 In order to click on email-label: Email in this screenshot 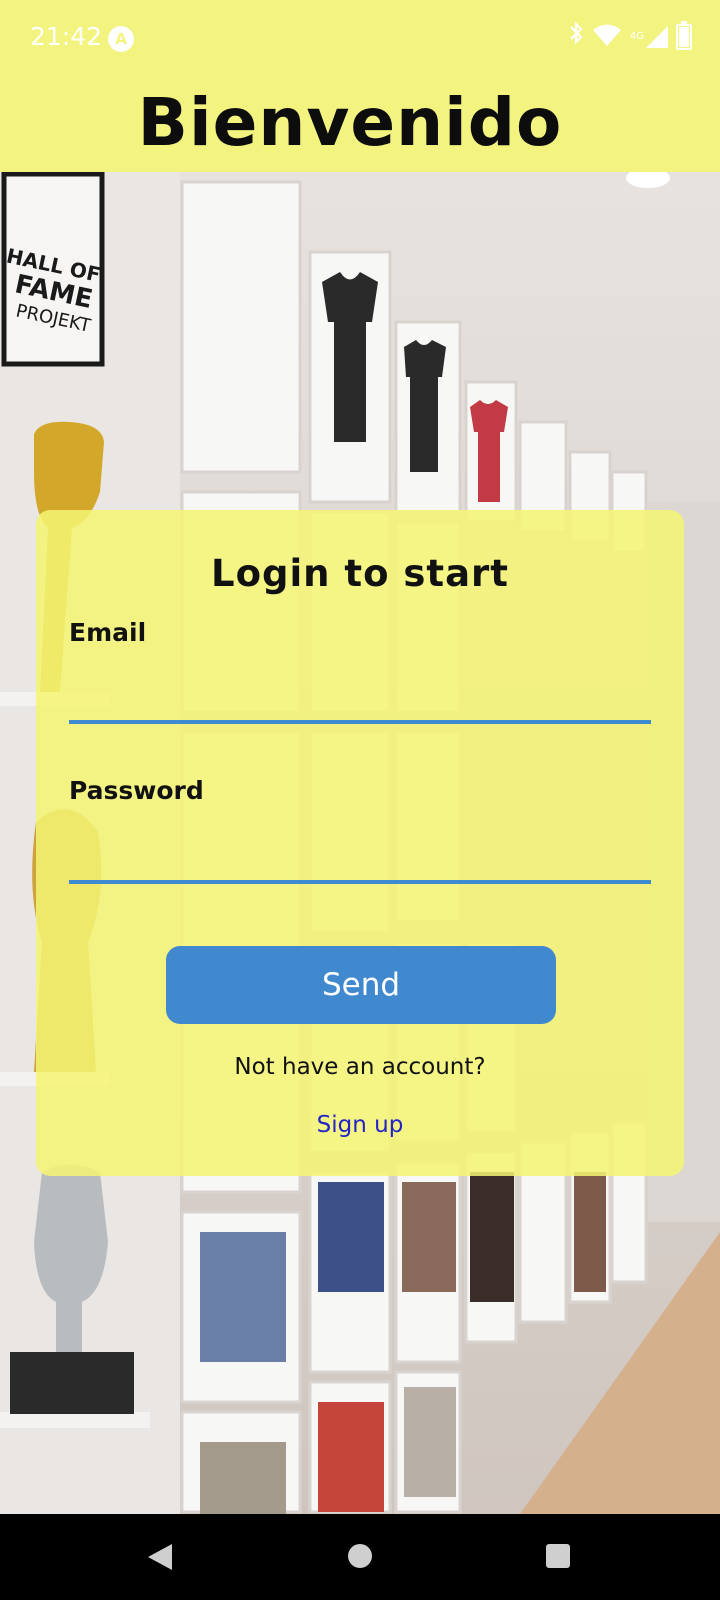, I will do `click(108, 632)`.